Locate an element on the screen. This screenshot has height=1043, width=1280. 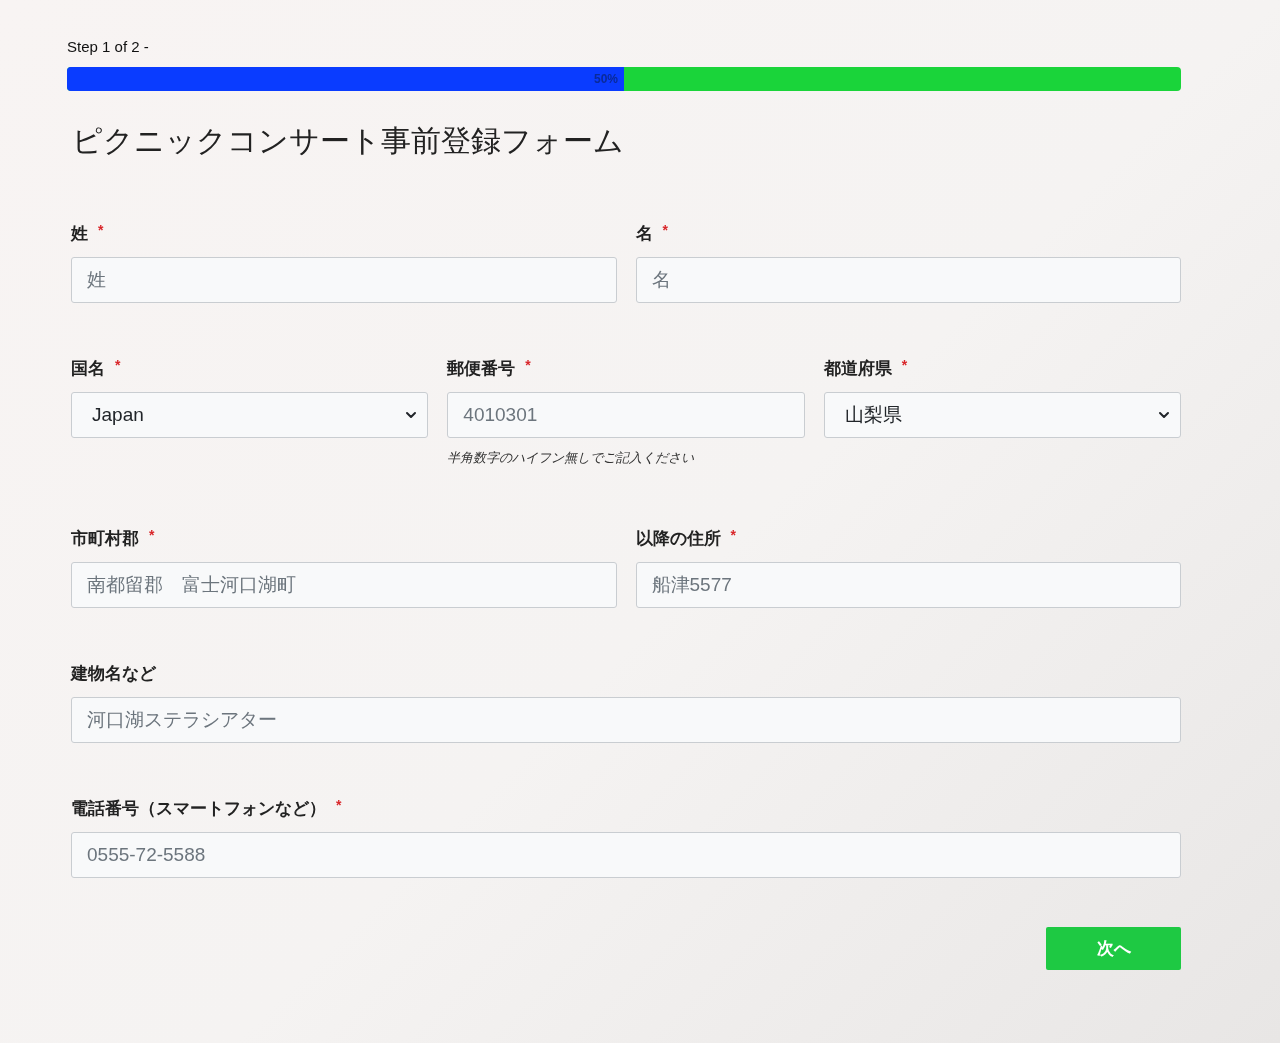
field-label: 名 is located at coordinates (644, 234).